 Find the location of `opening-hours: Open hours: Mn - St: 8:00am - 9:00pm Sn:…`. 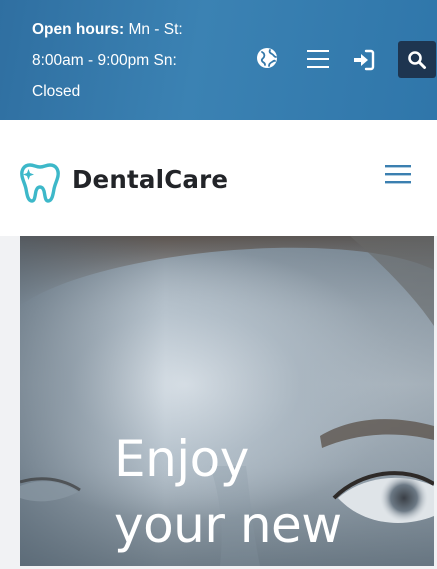

opening-hours: Open hours: Mn - St: 8:00am - 9:00pm Sn:… is located at coordinates (127, 60).